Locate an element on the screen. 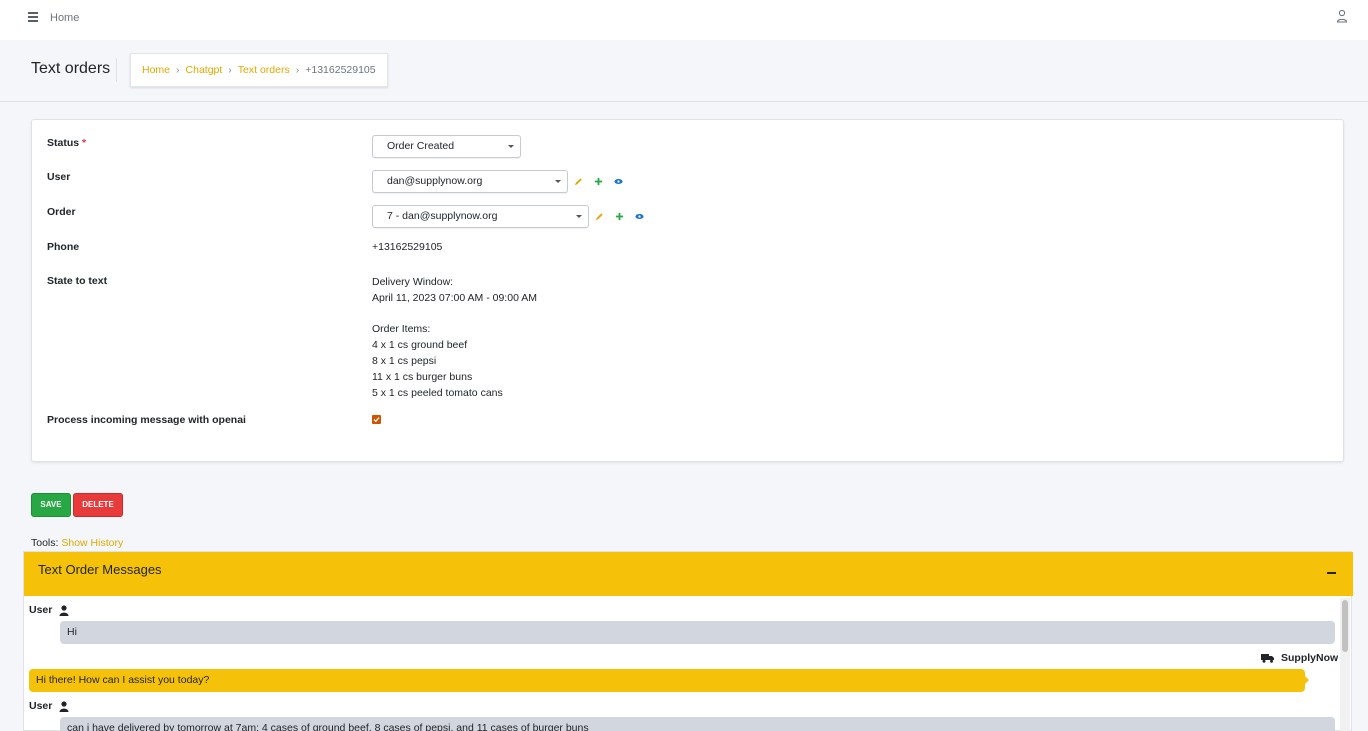 The height and width of the screenshot is (731, 1368). top-navbar: Home is located at coordinates (684, 20).